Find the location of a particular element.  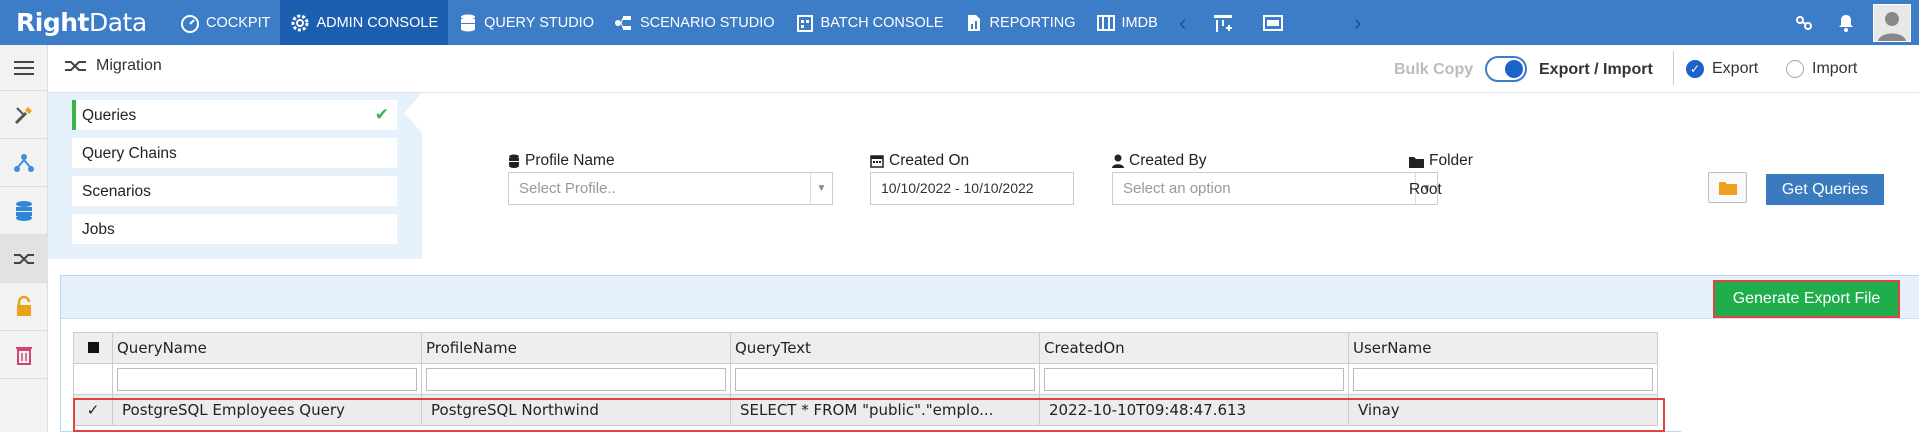

nav-imdb: IMDB is located at coordinates (1127, 22).